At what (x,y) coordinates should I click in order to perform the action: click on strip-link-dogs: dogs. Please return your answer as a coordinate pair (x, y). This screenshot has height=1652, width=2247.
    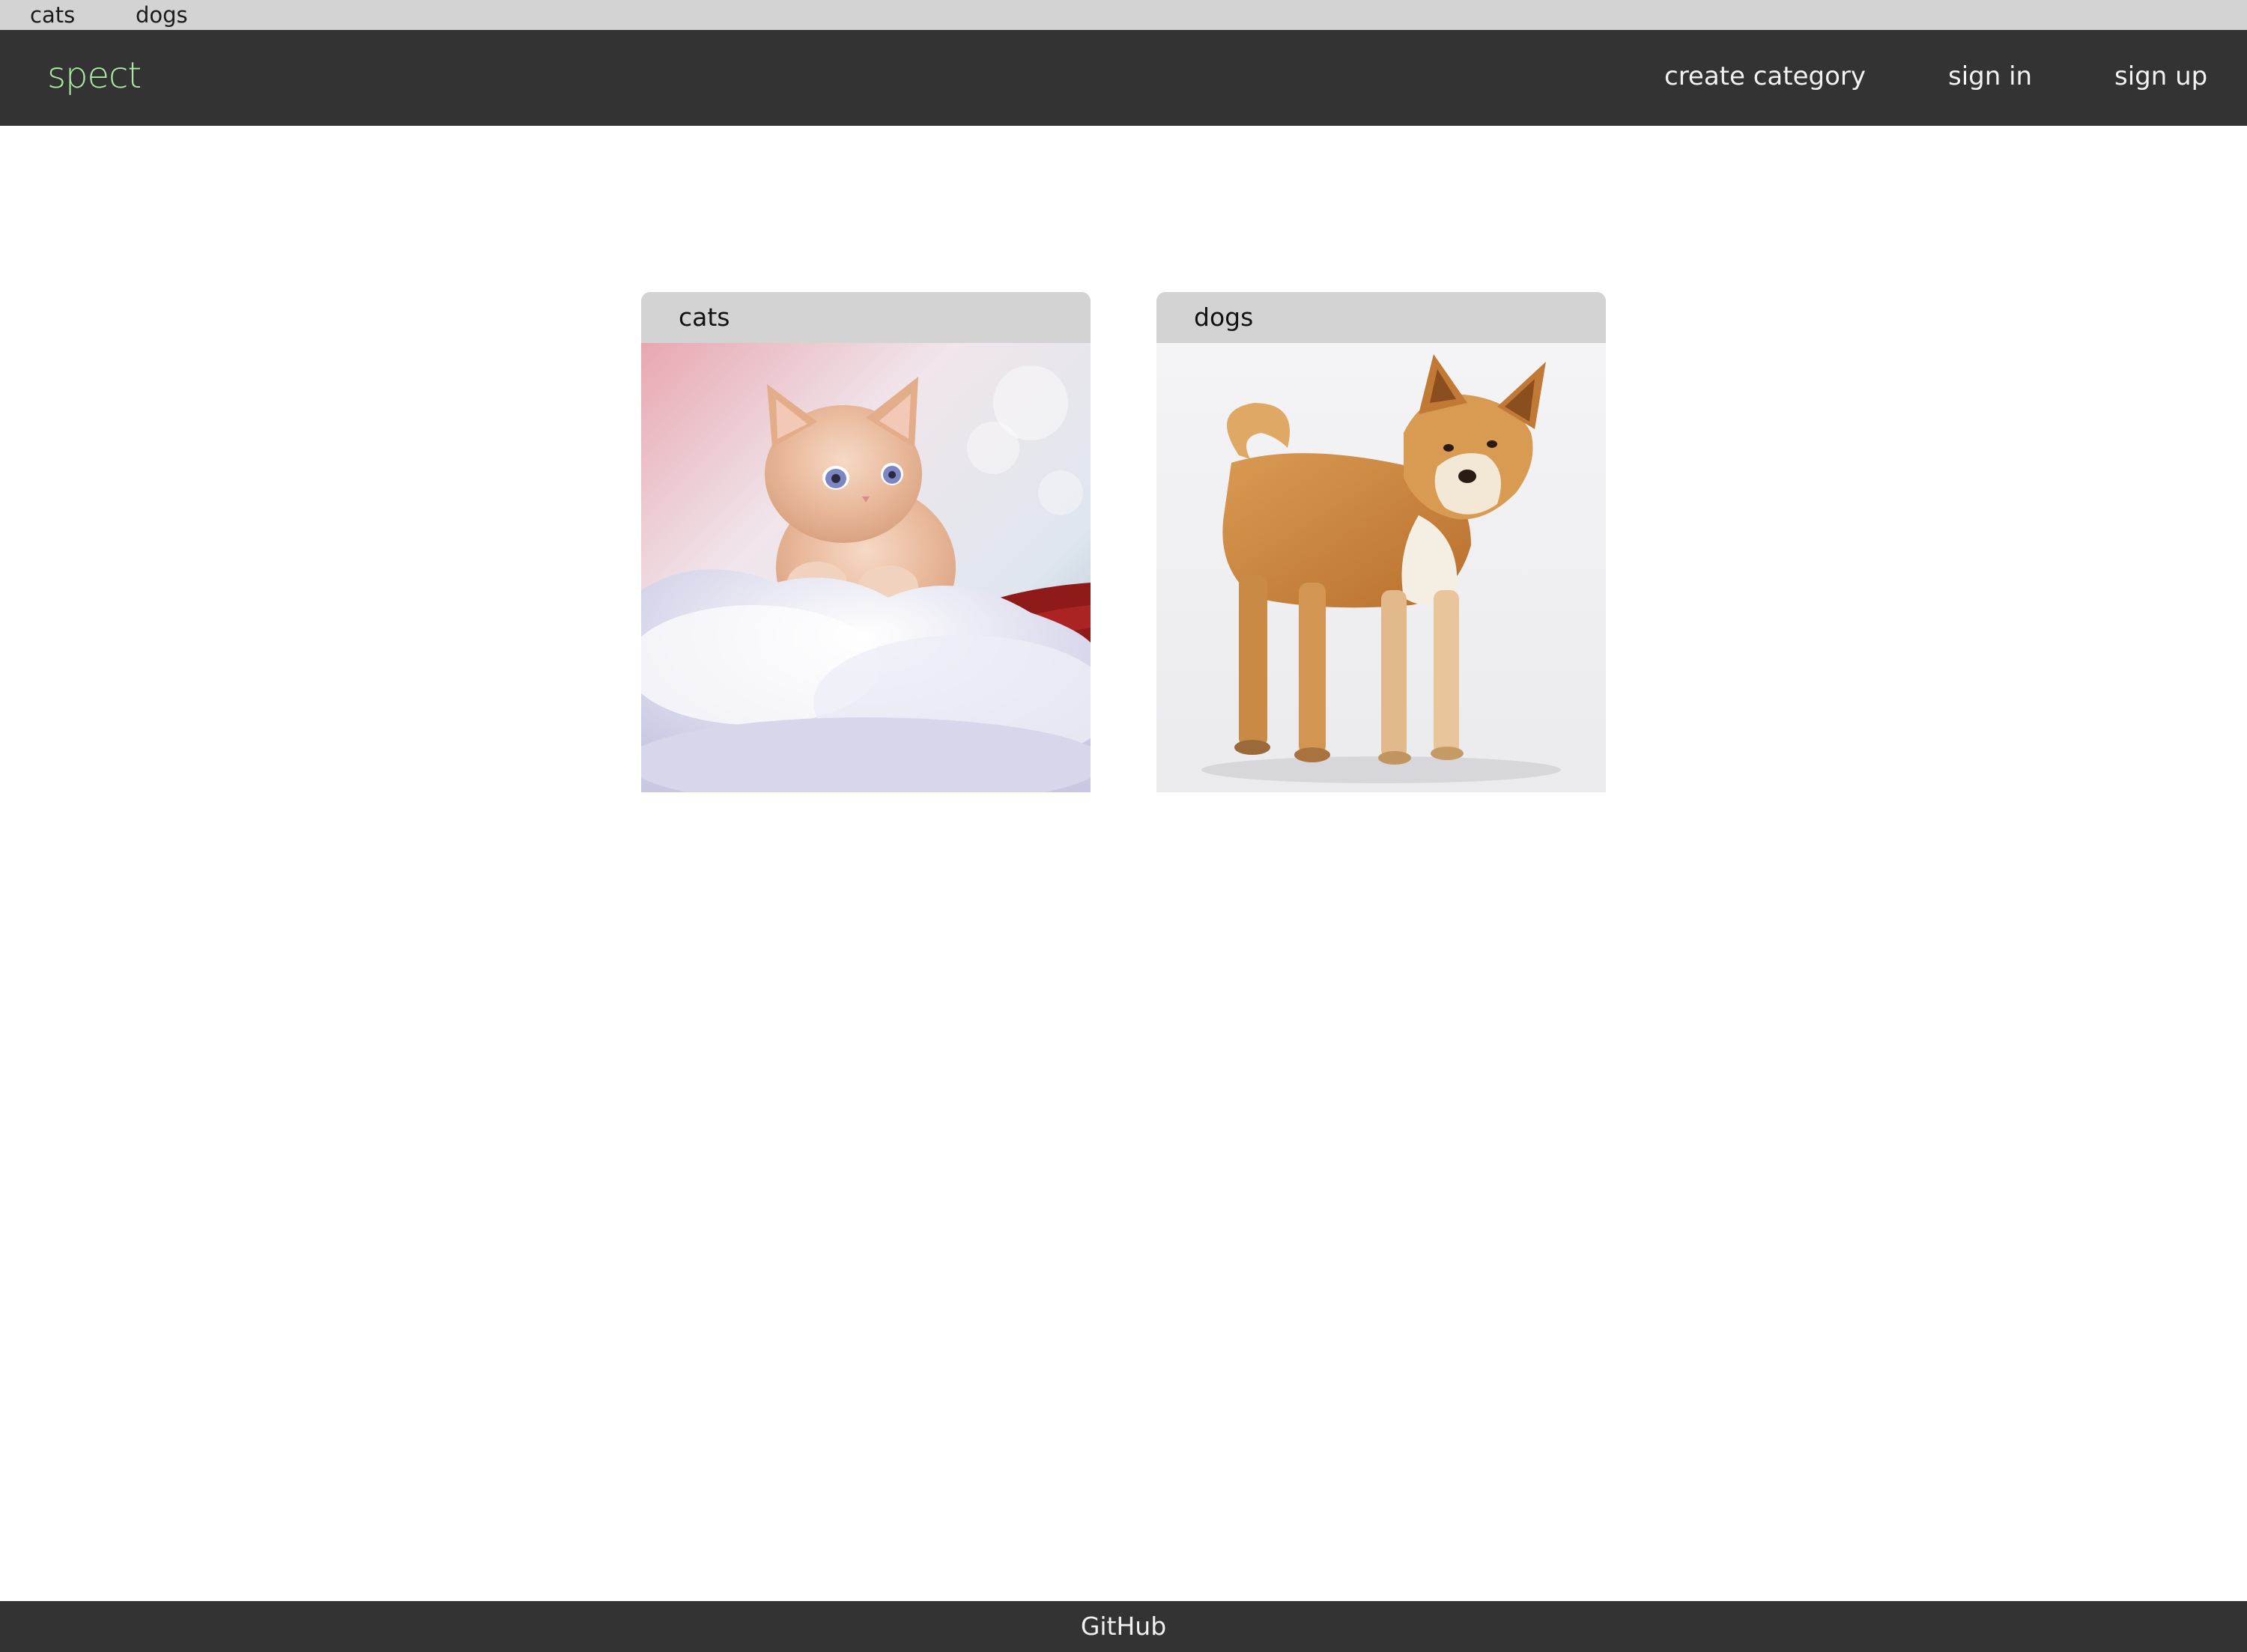
    Looking at the image, I should click on (162, 14).